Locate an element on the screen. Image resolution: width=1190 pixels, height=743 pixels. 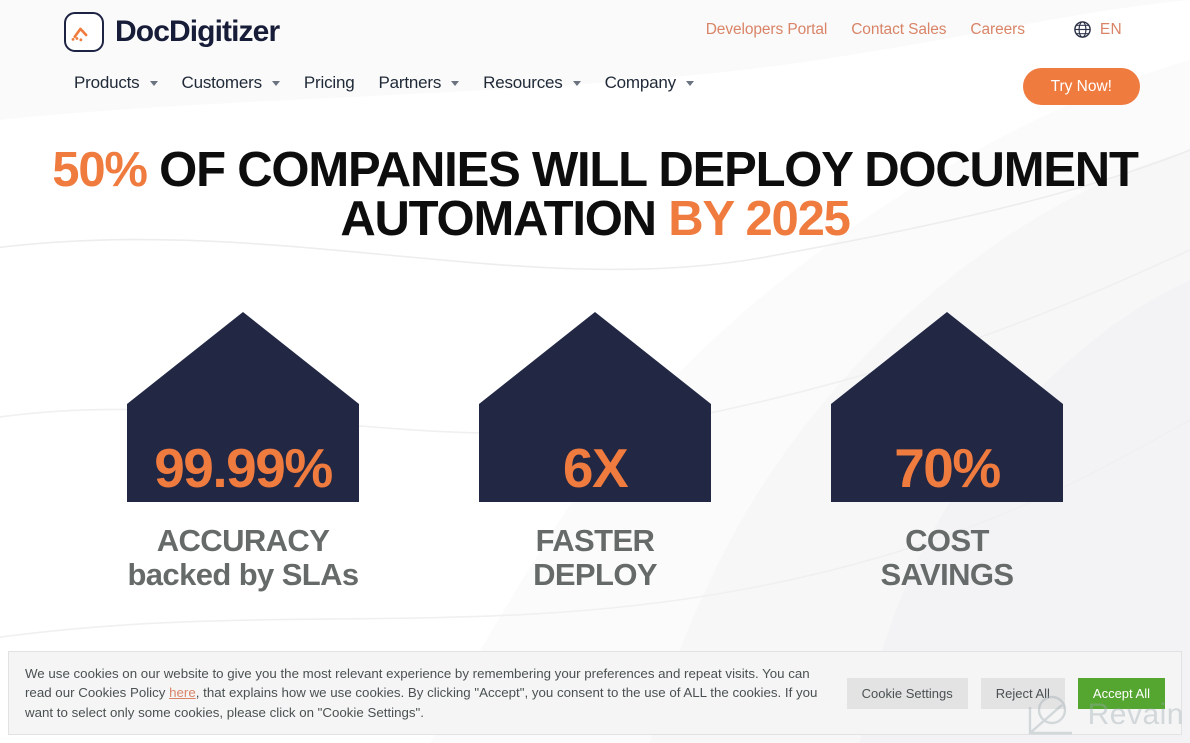
nav-label: Customers is located at coordinates (222, 82).